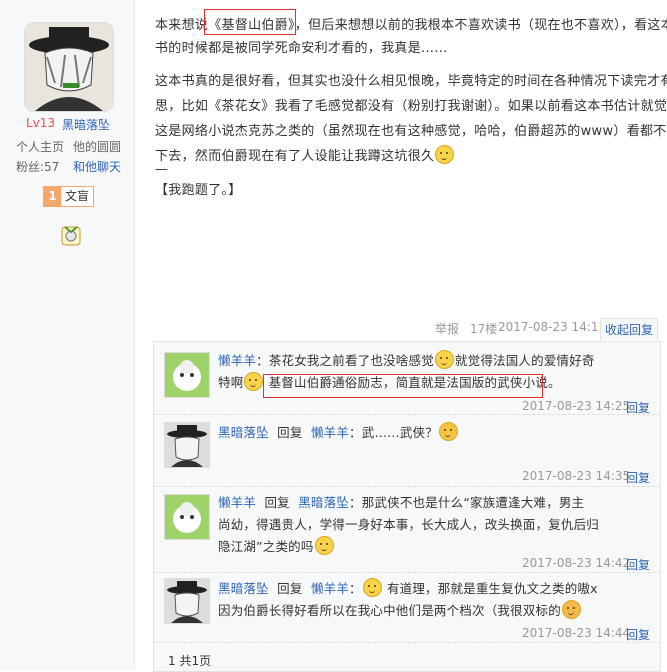  What do you see at coordinates (411, 106) in the screenshot?
I see `post-line-4: 思，比如《茶花女》我看了毛感觉都没有（粉别打我谢谢）。如果以前看这本书估计就觉得` at bounding box center [411, 106].